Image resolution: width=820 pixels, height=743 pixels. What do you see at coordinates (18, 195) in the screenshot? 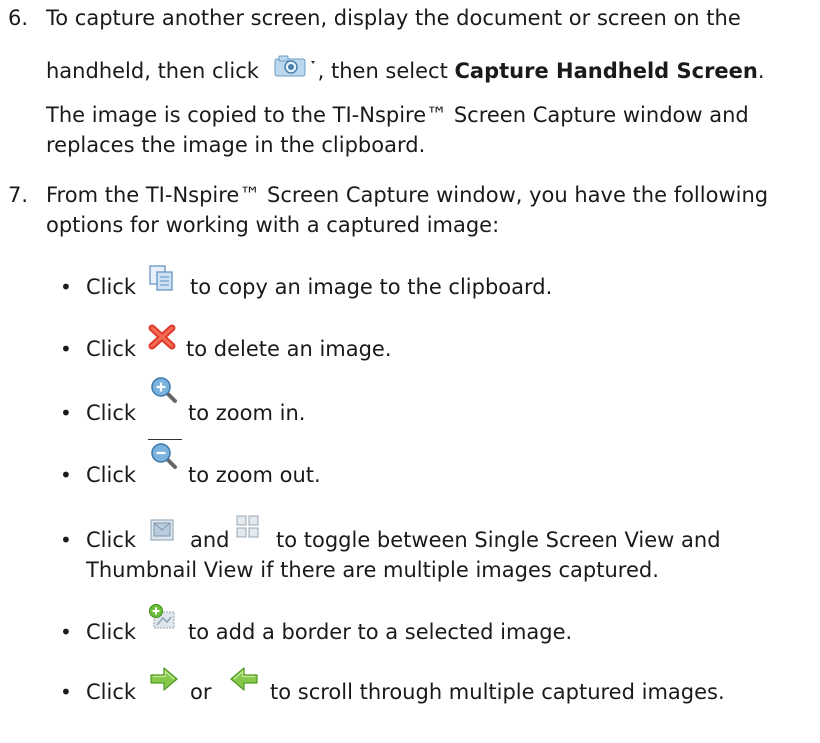
I see `step-number: 7.` at bounding box center [18, 195].